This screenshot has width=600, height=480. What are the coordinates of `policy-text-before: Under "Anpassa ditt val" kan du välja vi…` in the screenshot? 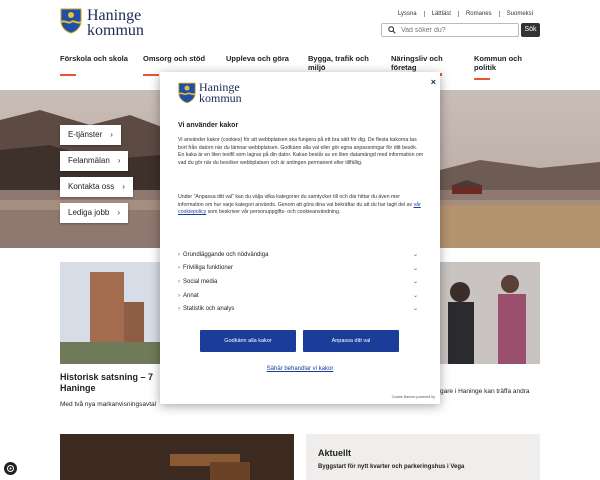 It's located at (296, 201).